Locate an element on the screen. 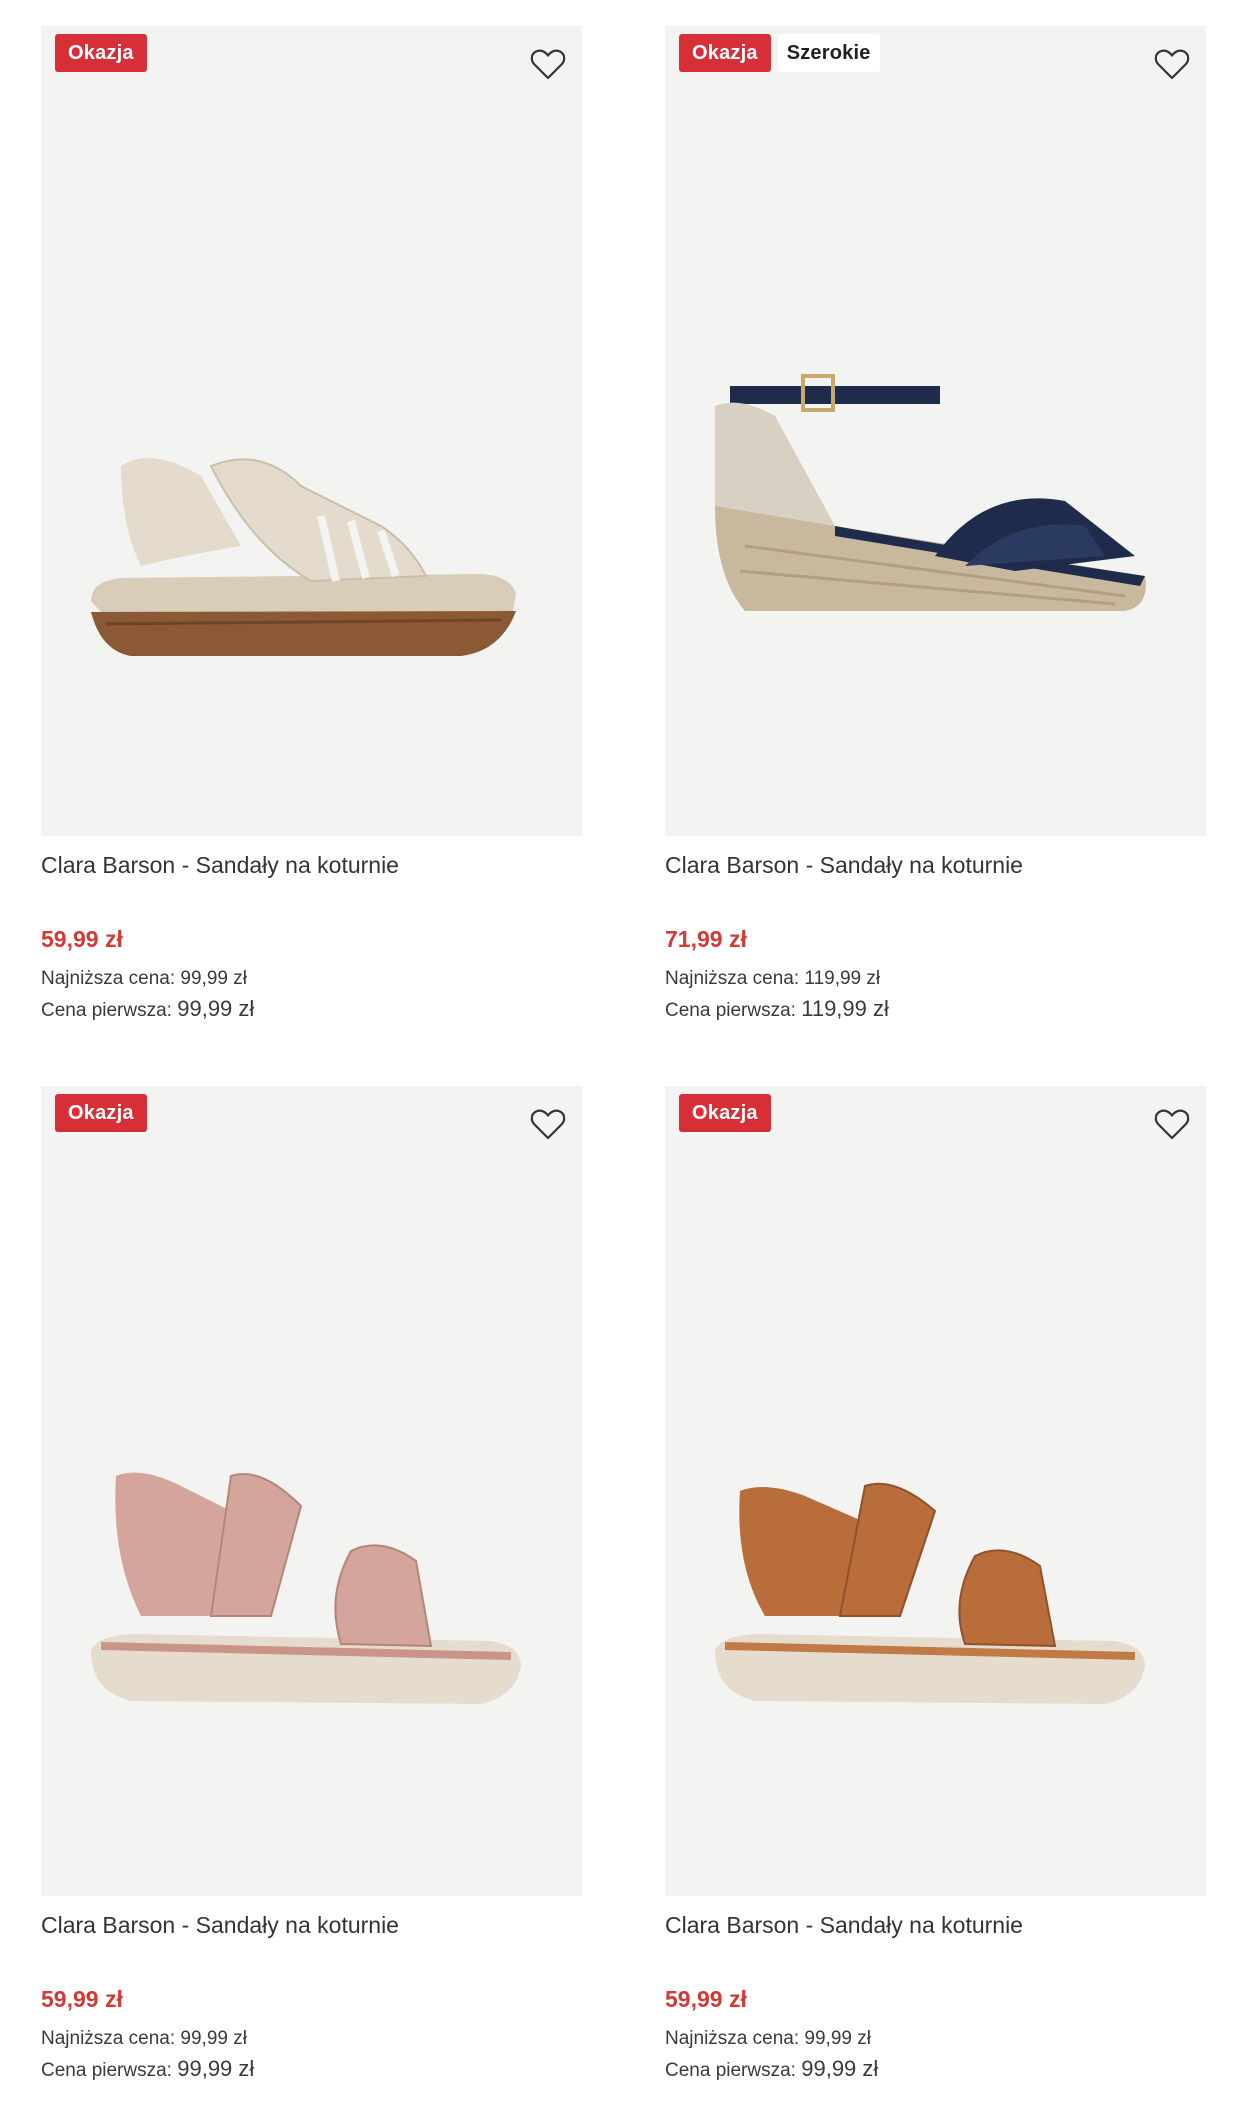  first-price-row: Cena pierwsza: 119,99 zł is located at coordinates (777, 1009).